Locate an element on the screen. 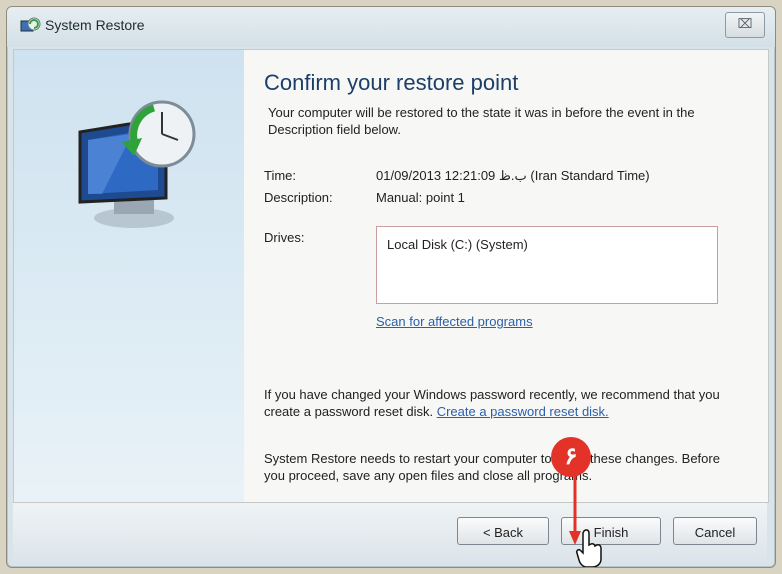  window-title: System Restore is located at coordinates (95, 25).